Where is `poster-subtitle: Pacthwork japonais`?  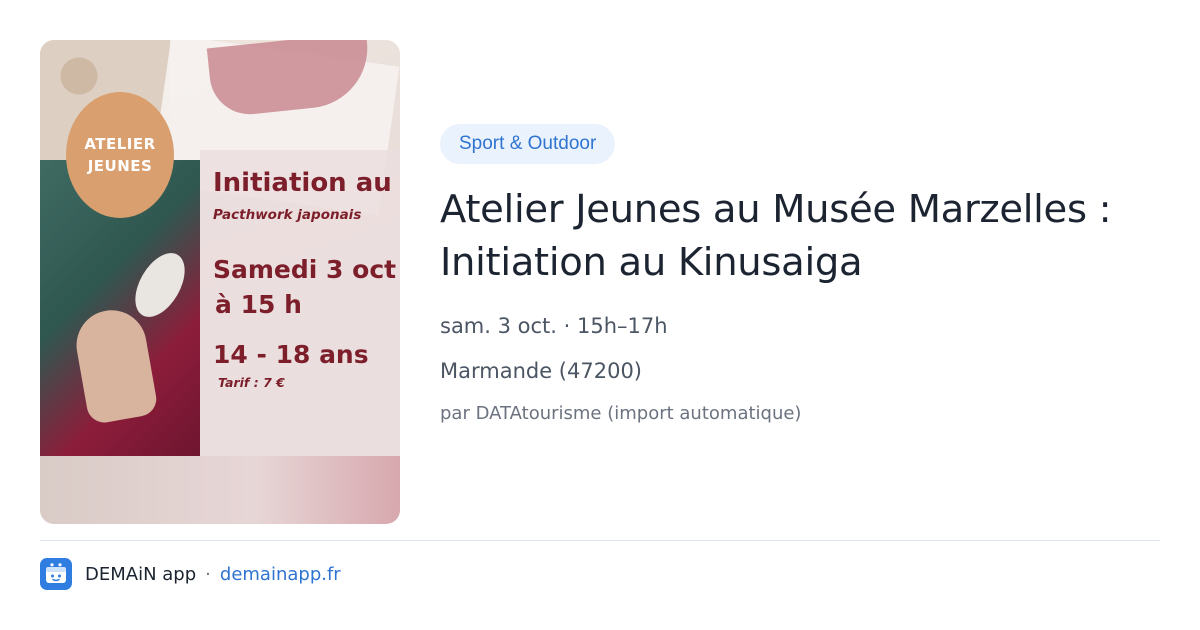 poster-subtitle: Pacthwork japonais is located at coordinates (287, 215).